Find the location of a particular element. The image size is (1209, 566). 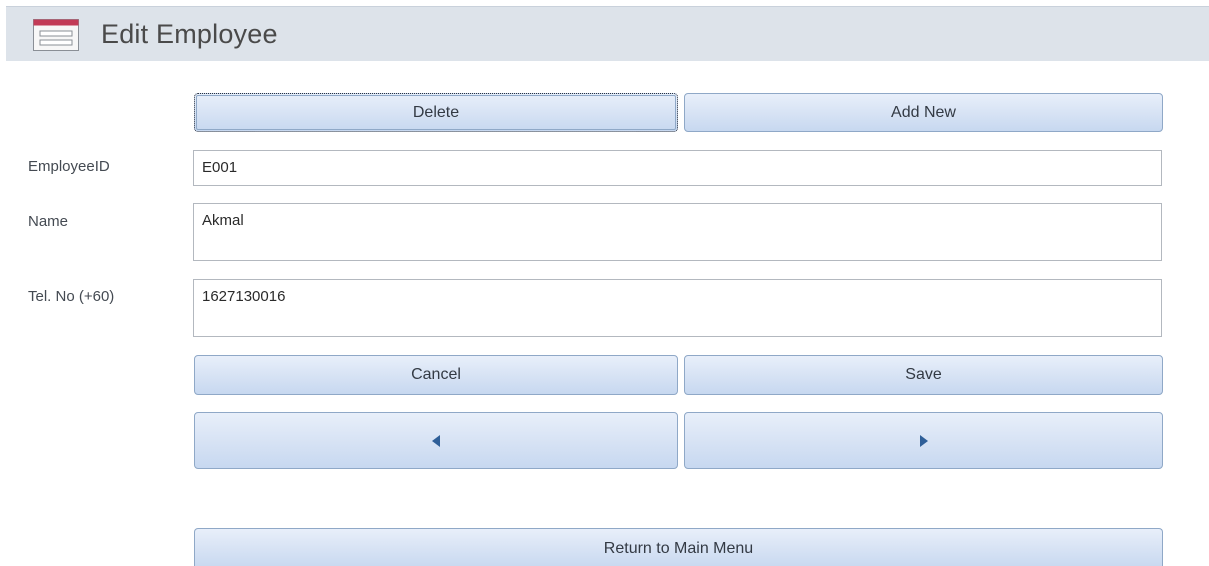

previous-record-button is located at coordinates (436, 440).